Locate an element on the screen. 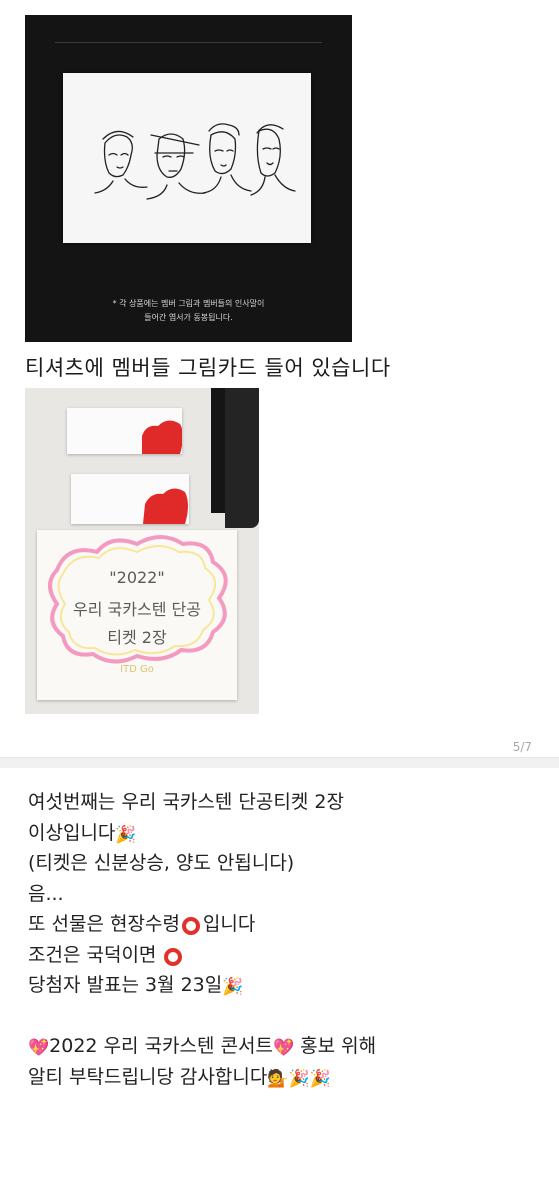  post-line: 💖2022 우리 국카스텐 콘서트💖 홍보 위해 is located at coordinates (283, 1046).